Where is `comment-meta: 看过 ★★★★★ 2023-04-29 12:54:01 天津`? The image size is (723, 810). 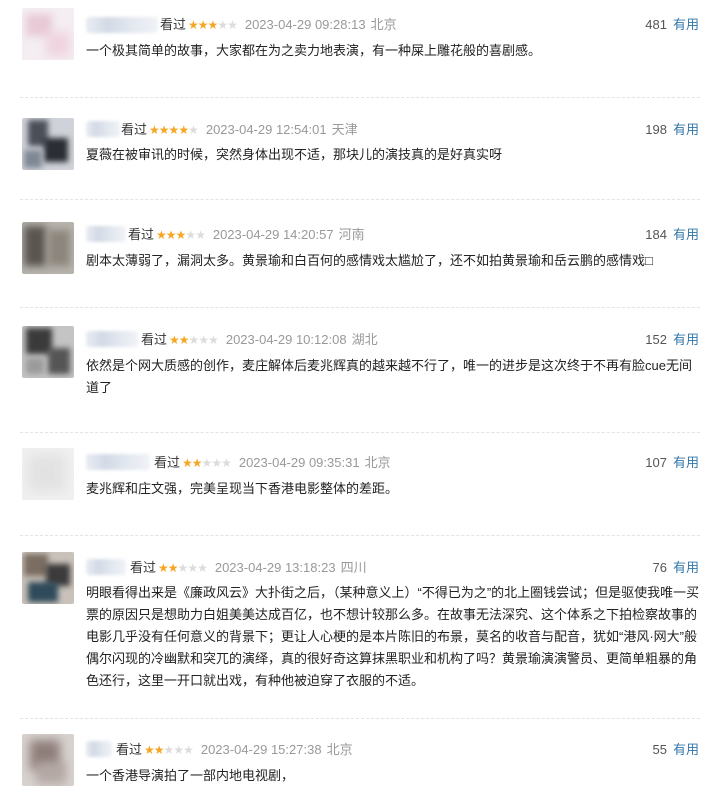
comment-meta: 看过 ★★★★★ 2023-04-29 12:54:01 天津 is located at coordinates (239, 130).